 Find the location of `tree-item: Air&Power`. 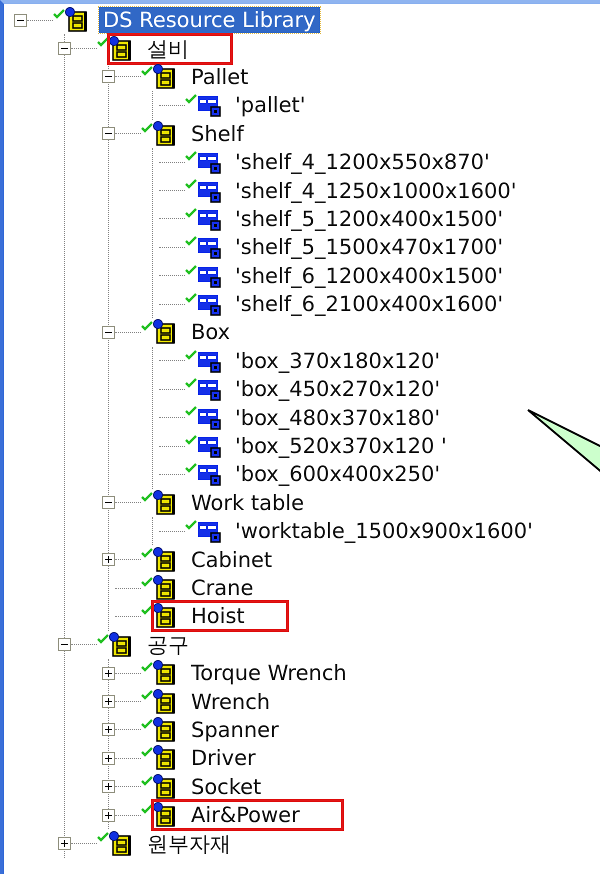

tree-item: Air&Power is located at coordinates (245, 815).